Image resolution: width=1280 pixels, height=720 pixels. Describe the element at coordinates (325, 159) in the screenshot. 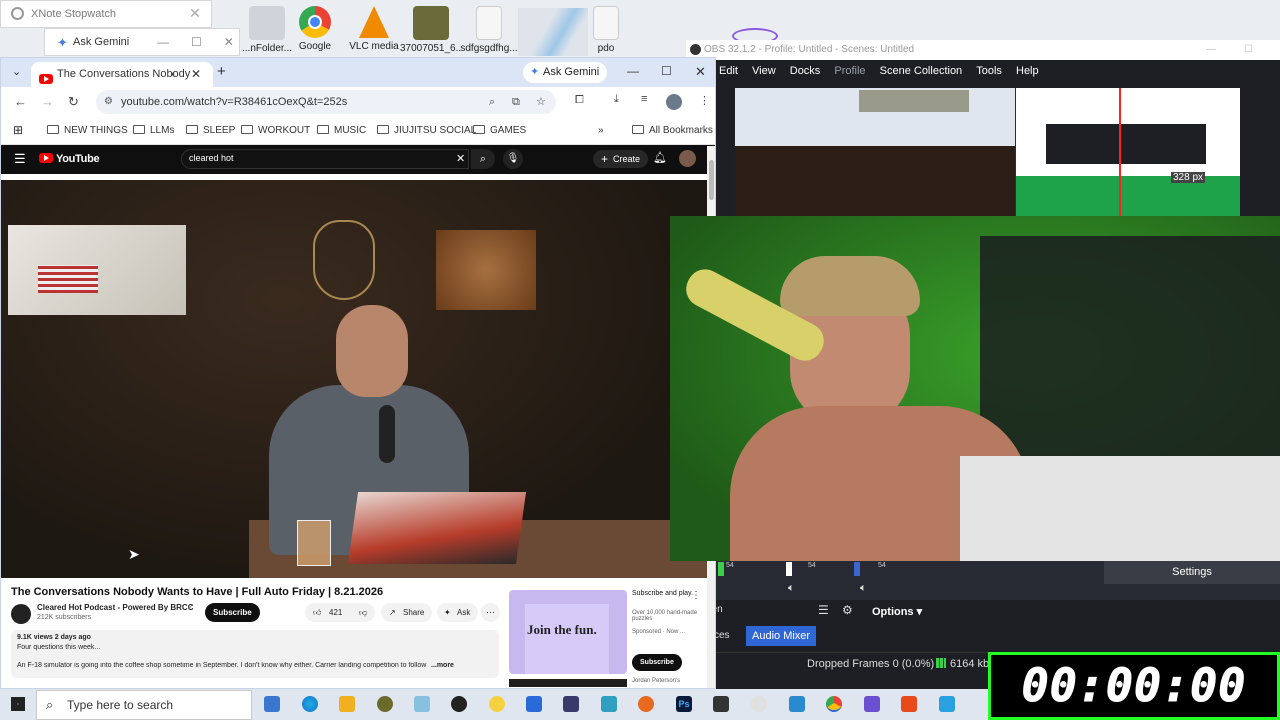

I see `youtube-search-input: cleared hot ✕` at that location.